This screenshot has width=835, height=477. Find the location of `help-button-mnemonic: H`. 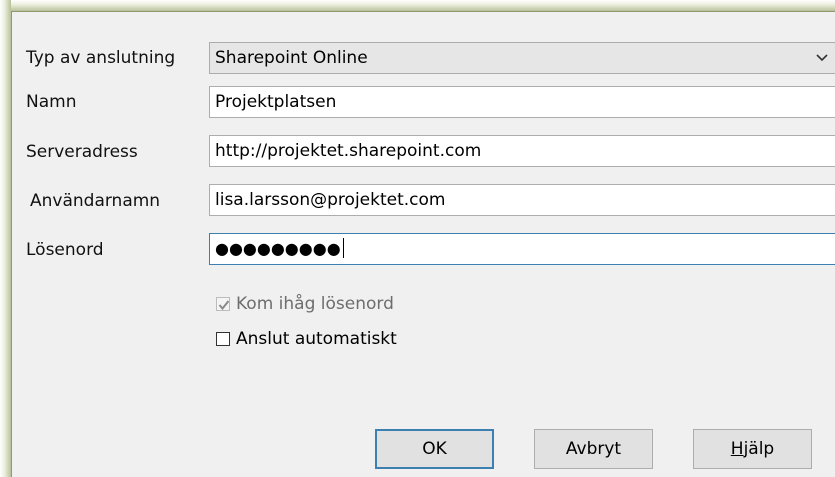

help-button-mnemonic: H is located at coordinates (737, 449).